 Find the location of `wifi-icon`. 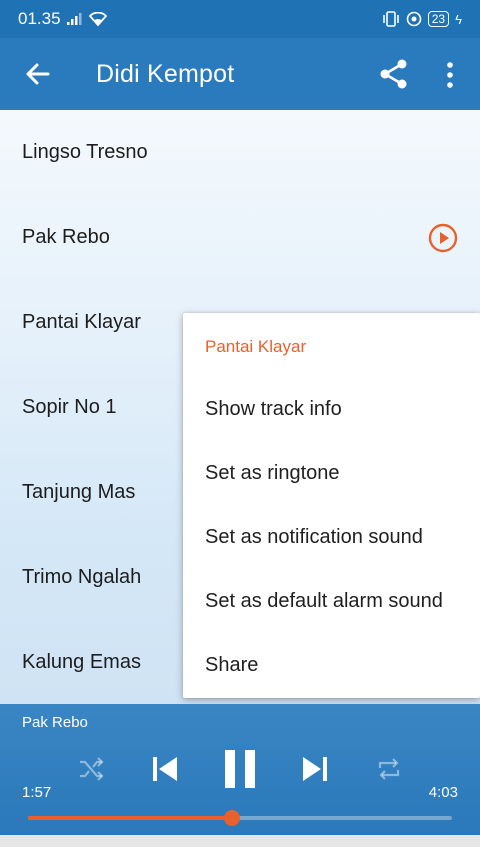

wifi-icon is located at coordinates (97, 19).